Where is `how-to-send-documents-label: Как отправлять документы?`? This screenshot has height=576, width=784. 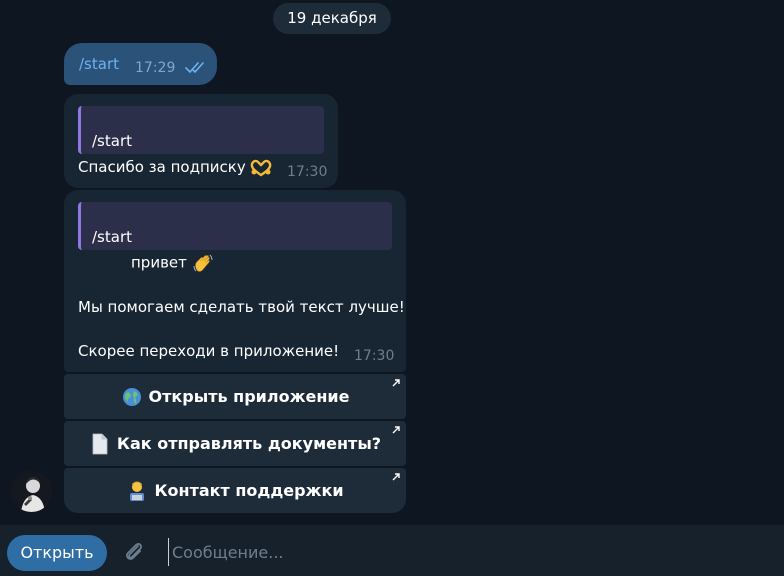
how-to-send-documents-label: Как отправлять документы? is located at coordinates (249, 443).